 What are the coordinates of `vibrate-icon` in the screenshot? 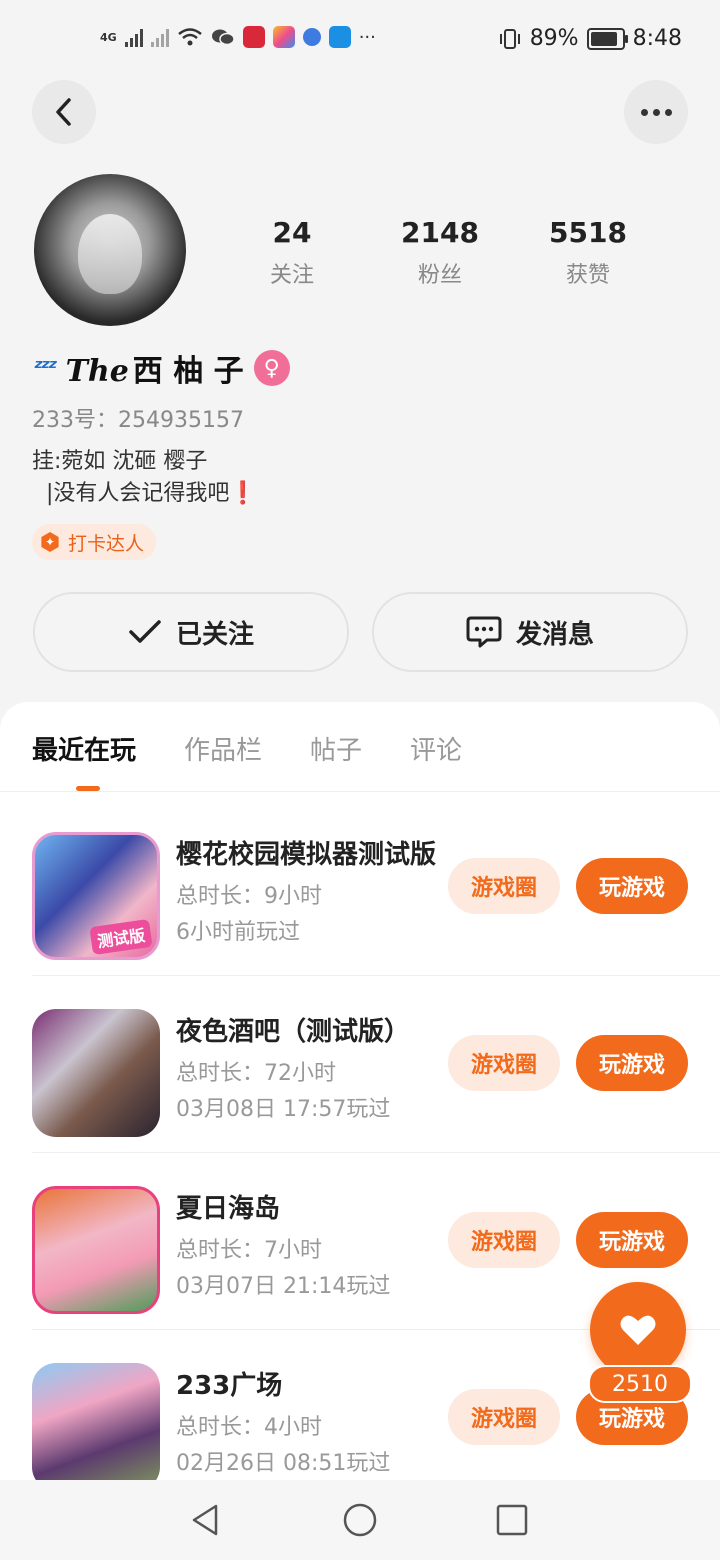 It's located at (509, 38).